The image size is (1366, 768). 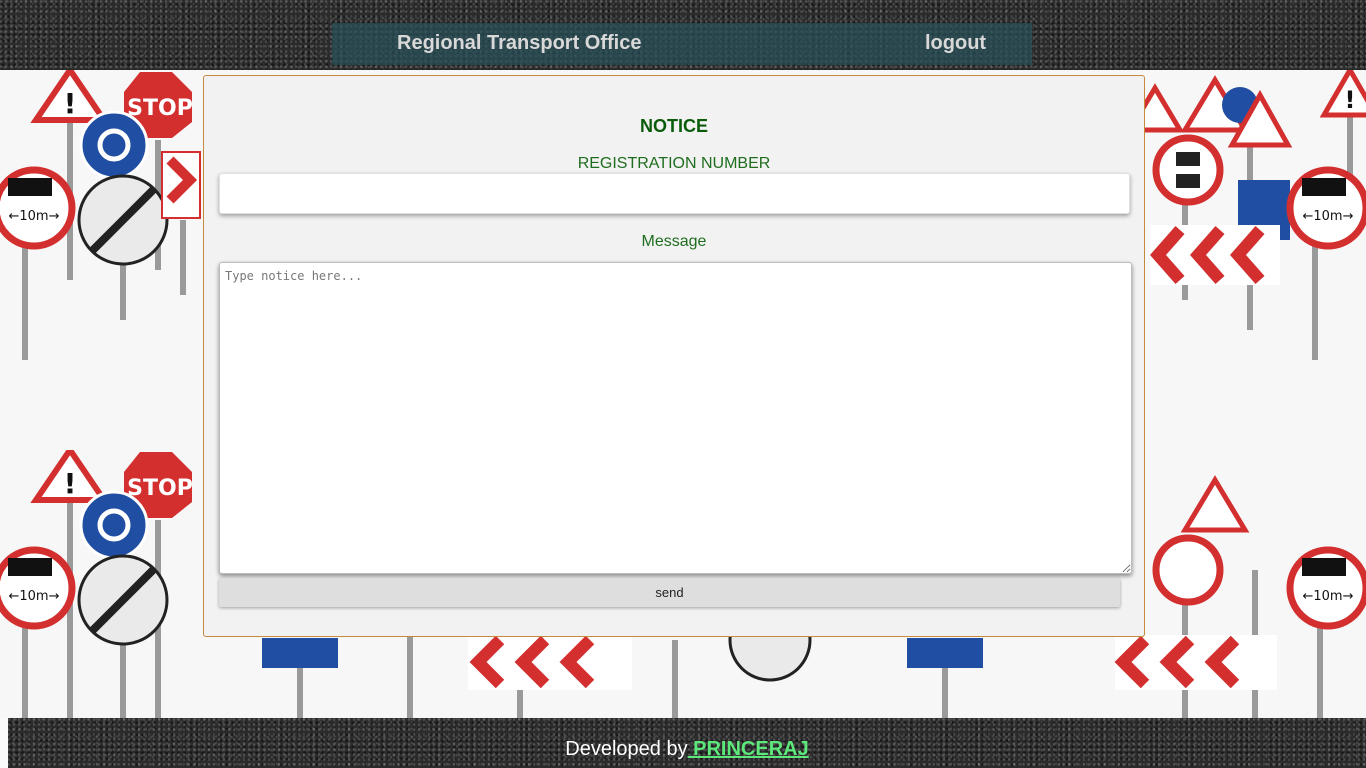 I want to click on registration-number-input, so click(x=674, y=193).